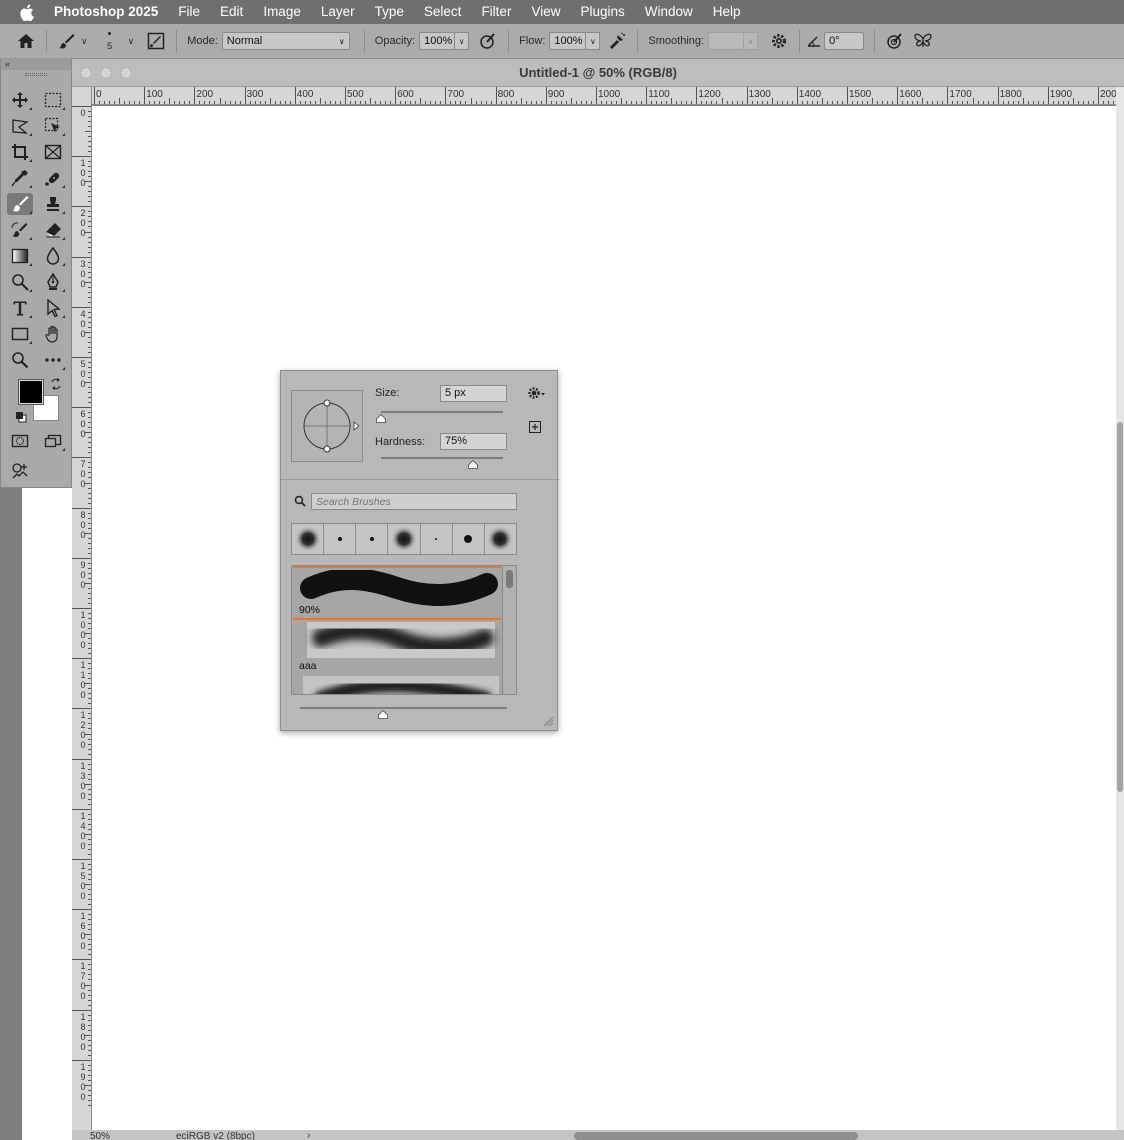  What do you see at coordinates (20, 204) in the screenshot?
I see `brush-tool-icon` at bounding box center [20, 204].